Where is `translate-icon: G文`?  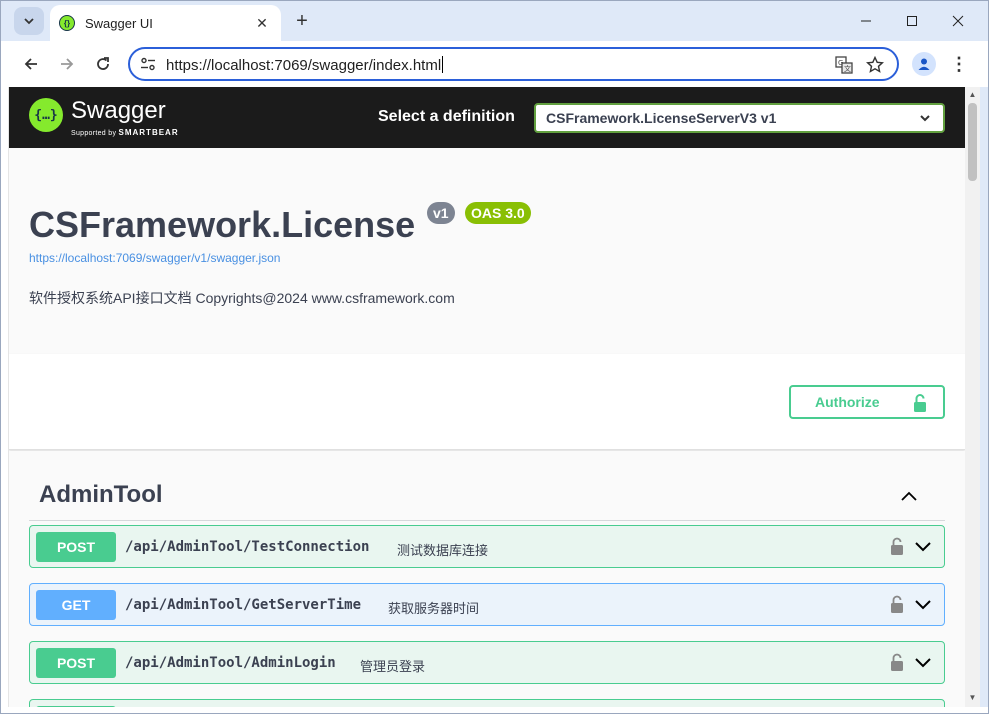 translate-icon: G文 is located at coordinates (844, 65).